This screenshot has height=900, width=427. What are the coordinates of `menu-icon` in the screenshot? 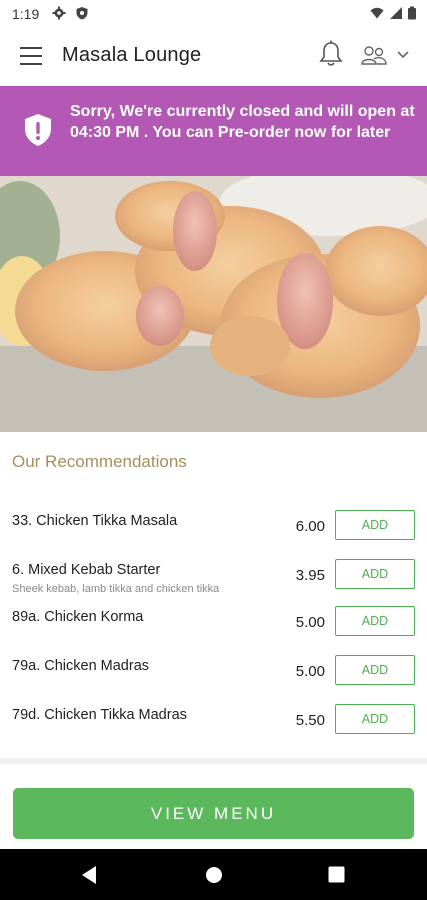 It's located at (31, 56).